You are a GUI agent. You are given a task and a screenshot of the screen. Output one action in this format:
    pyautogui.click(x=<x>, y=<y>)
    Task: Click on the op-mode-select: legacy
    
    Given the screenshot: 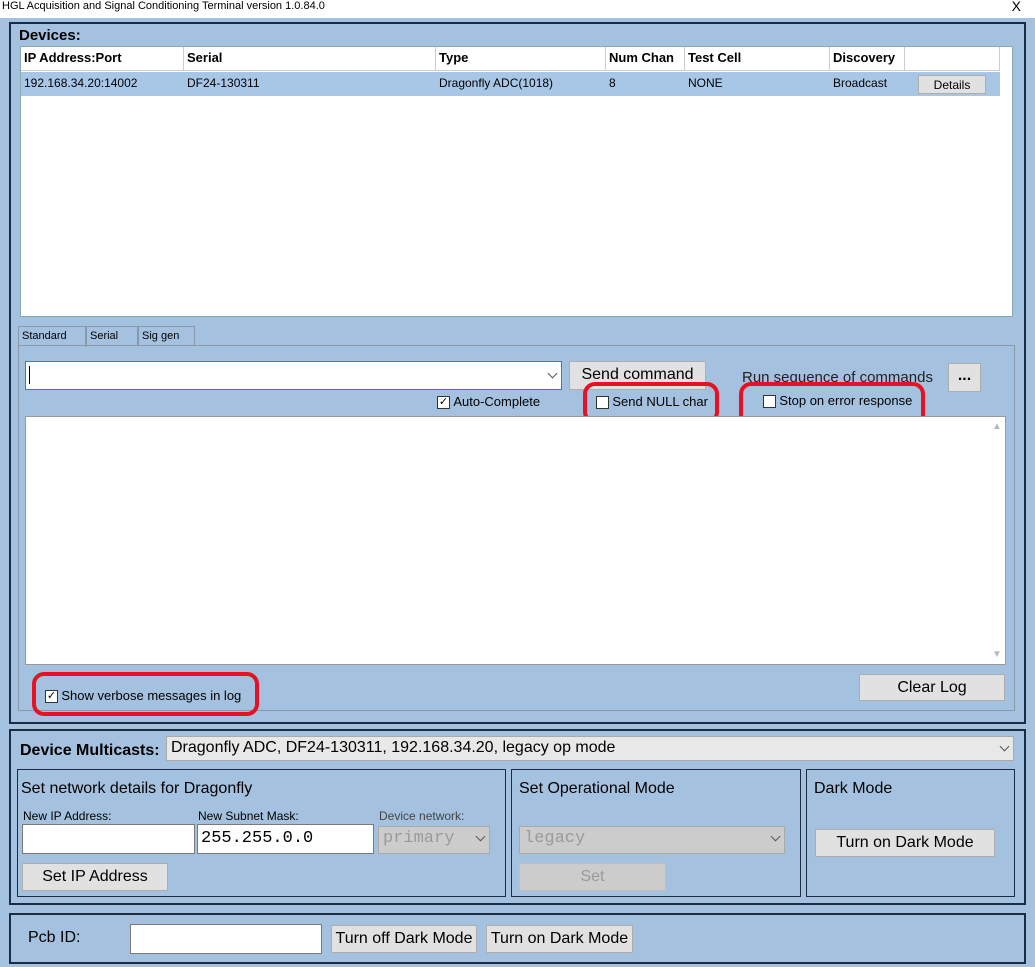 What is the action you would take?
    pyautogui.click(x=652, y=840)
    